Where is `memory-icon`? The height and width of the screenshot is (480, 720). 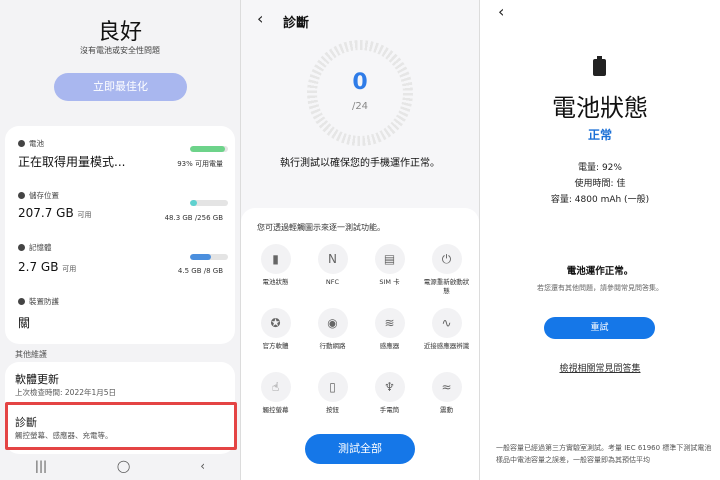
memory-icon is located at coordinates (21, 247).